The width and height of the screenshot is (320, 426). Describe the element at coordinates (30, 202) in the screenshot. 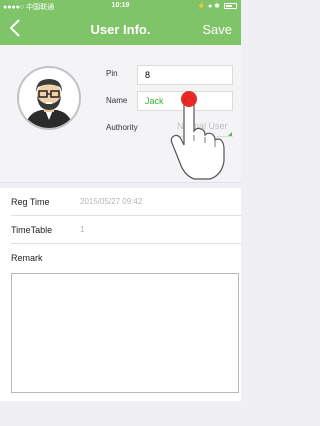

I see `reg-time-label: Reg Time` at that location.